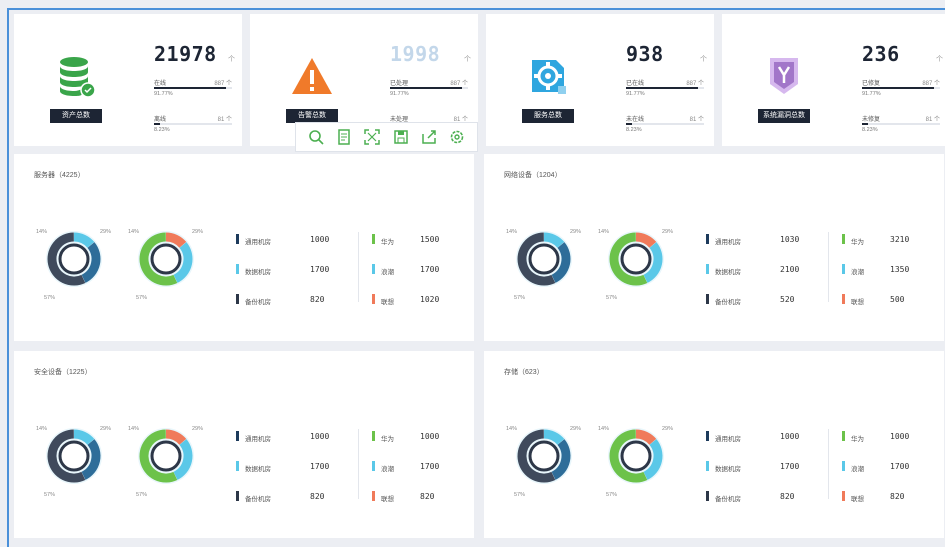  Describe the element at coordinates (429, 89) in the screenshot. I see `stat-row: 已处理 887 个 91.77%` at that location.